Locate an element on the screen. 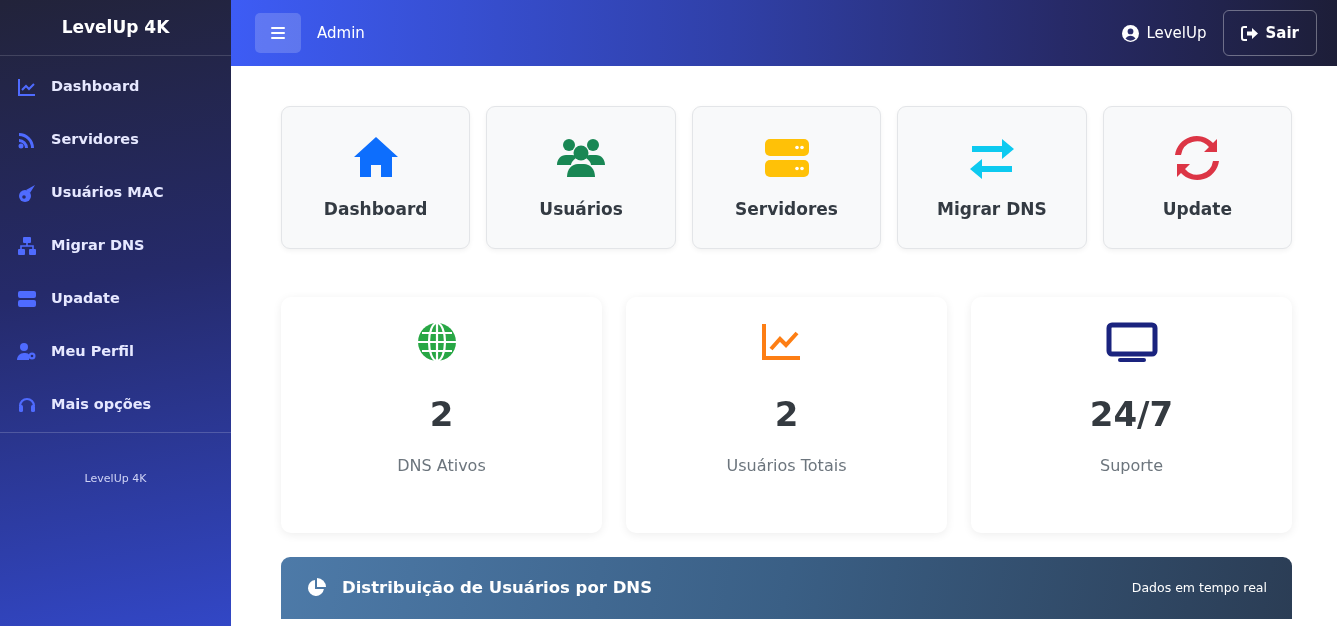 This screenshot has width=1337, height=626. shortcut-card: Usuários is located at coordinates (581, 177).